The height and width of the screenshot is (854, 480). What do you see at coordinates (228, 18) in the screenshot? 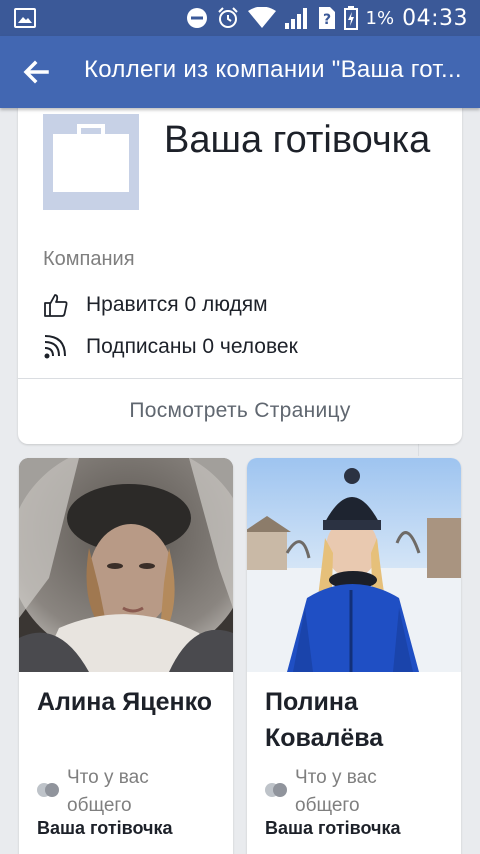
I see `alarm-icon` at bounding box center [228, 18].